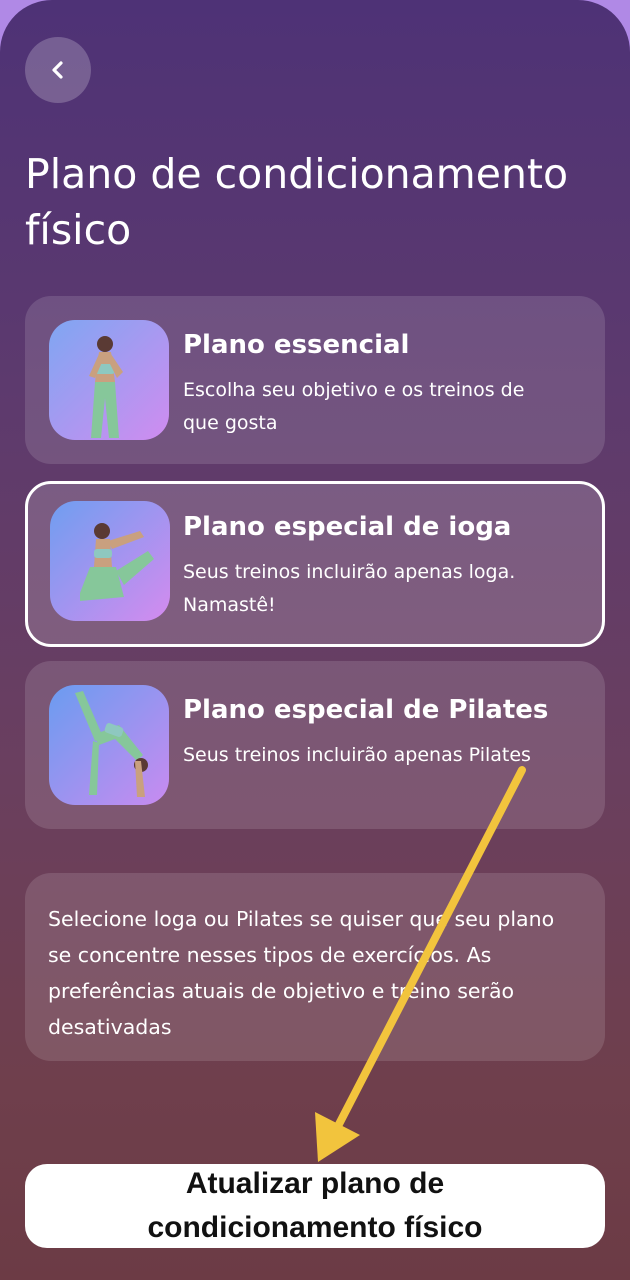 This screenshot has height=1280, width=630. What do you see at coordinates (366, 710) in the screenshot?
I see `plan-pilates-title: Plano especial de Pilates` at bounding box center [366, 710].